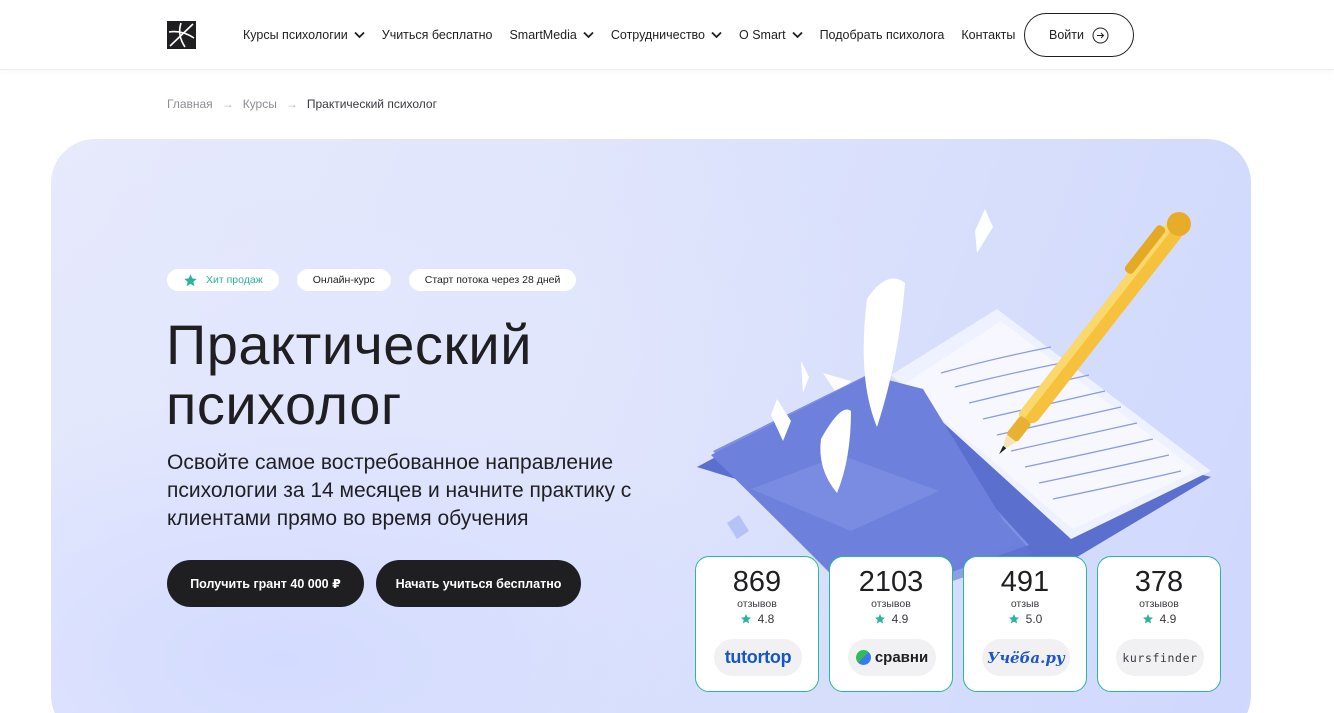  What do you see at coordinates (1034, 619) in the screenshot?
I see `rating-value: 5.0` at bounding box center [1034, 619].